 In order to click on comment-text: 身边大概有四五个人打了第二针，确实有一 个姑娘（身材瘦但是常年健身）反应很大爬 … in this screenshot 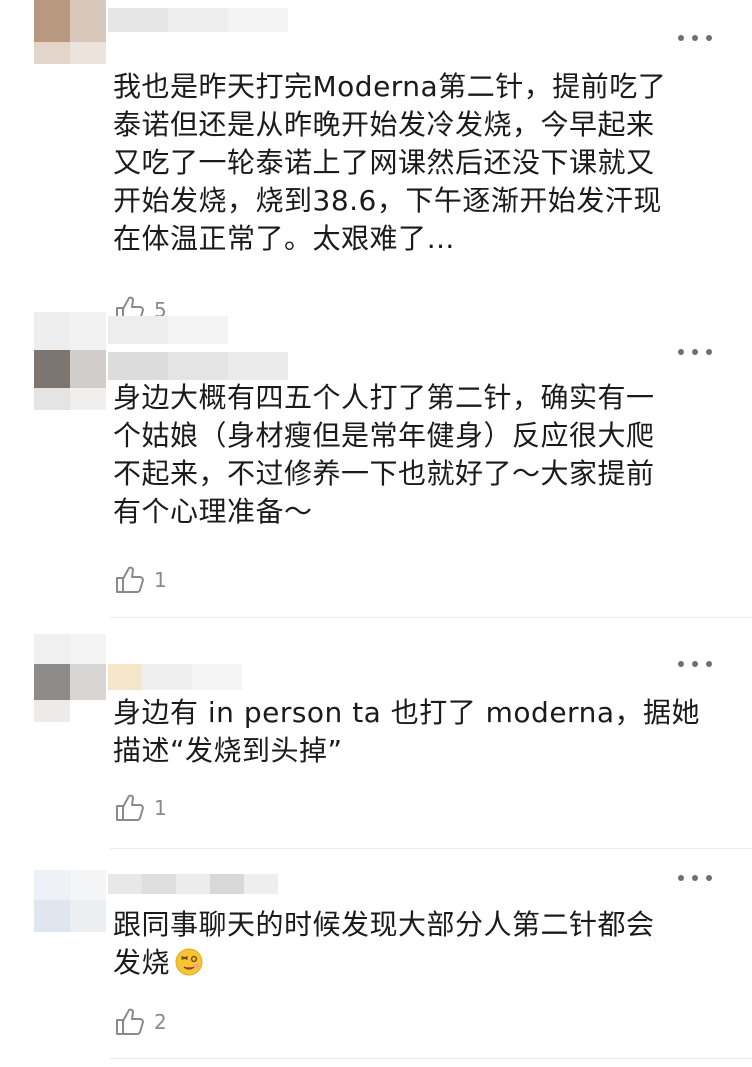, I will do `click(384, 454)`.